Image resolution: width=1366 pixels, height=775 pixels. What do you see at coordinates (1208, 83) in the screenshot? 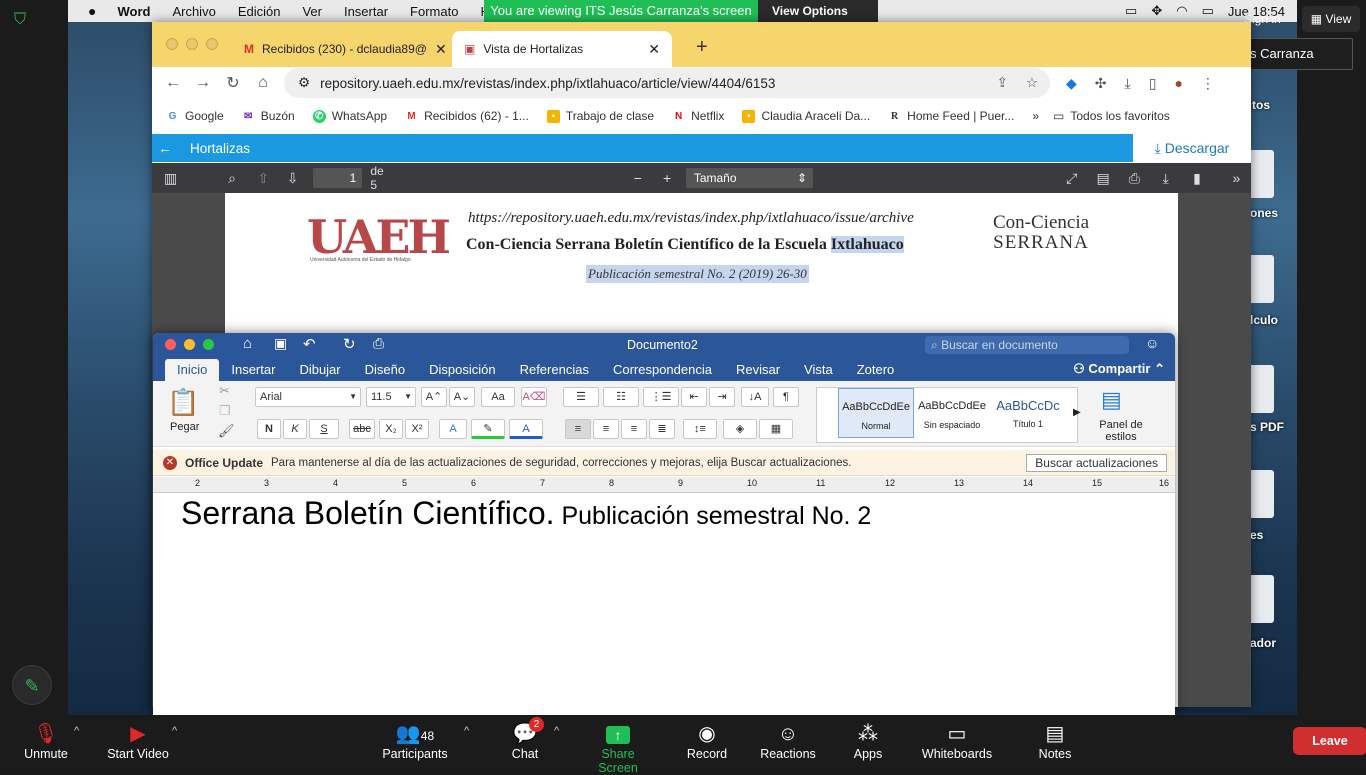
I see `kebab-menu-icon: ⋮` at bounding box center [1208, 83].